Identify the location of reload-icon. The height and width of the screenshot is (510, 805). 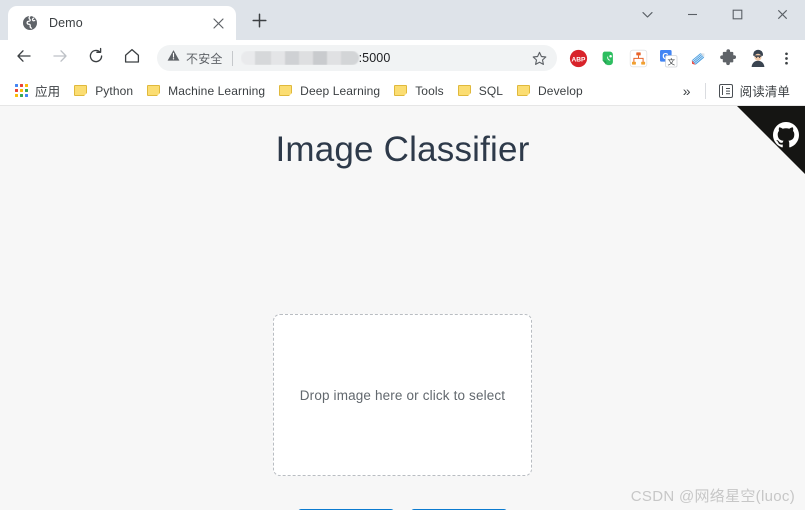
(96, 58).